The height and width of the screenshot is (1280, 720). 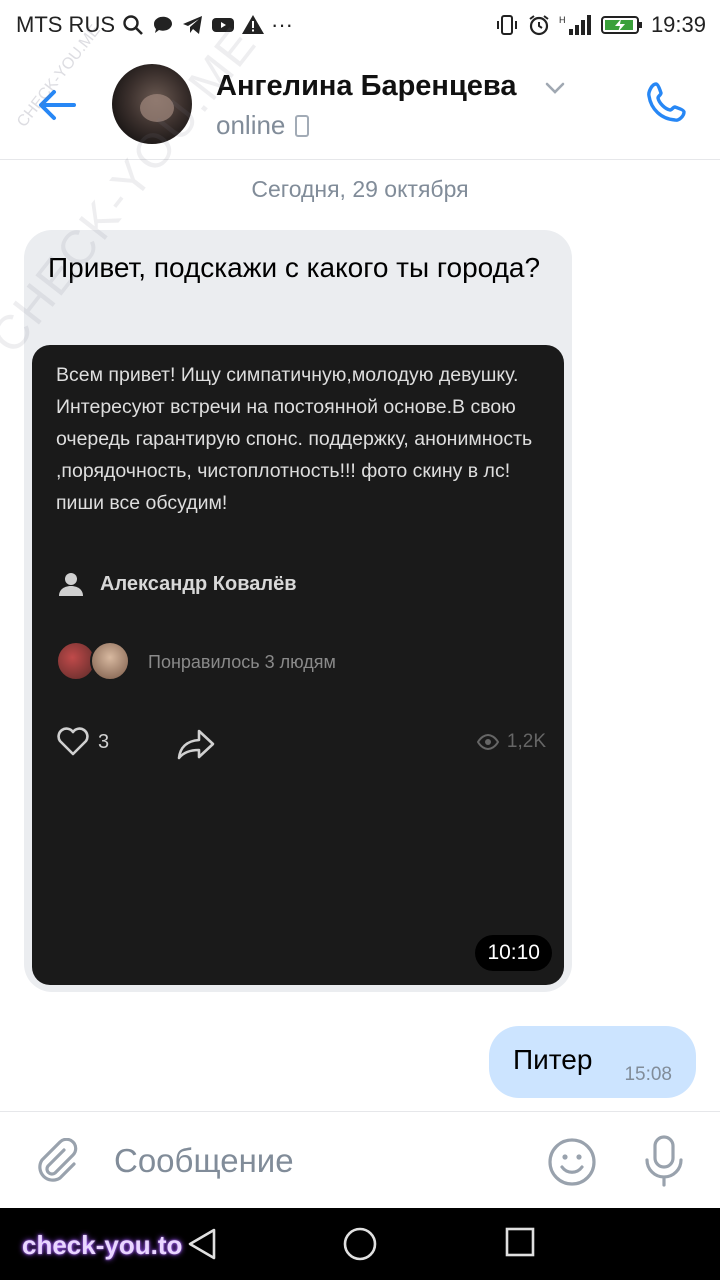 What do you see at coordinates (253, 24) in the screenshot?
I see `warning-icon` at bounding box center [253, 24].